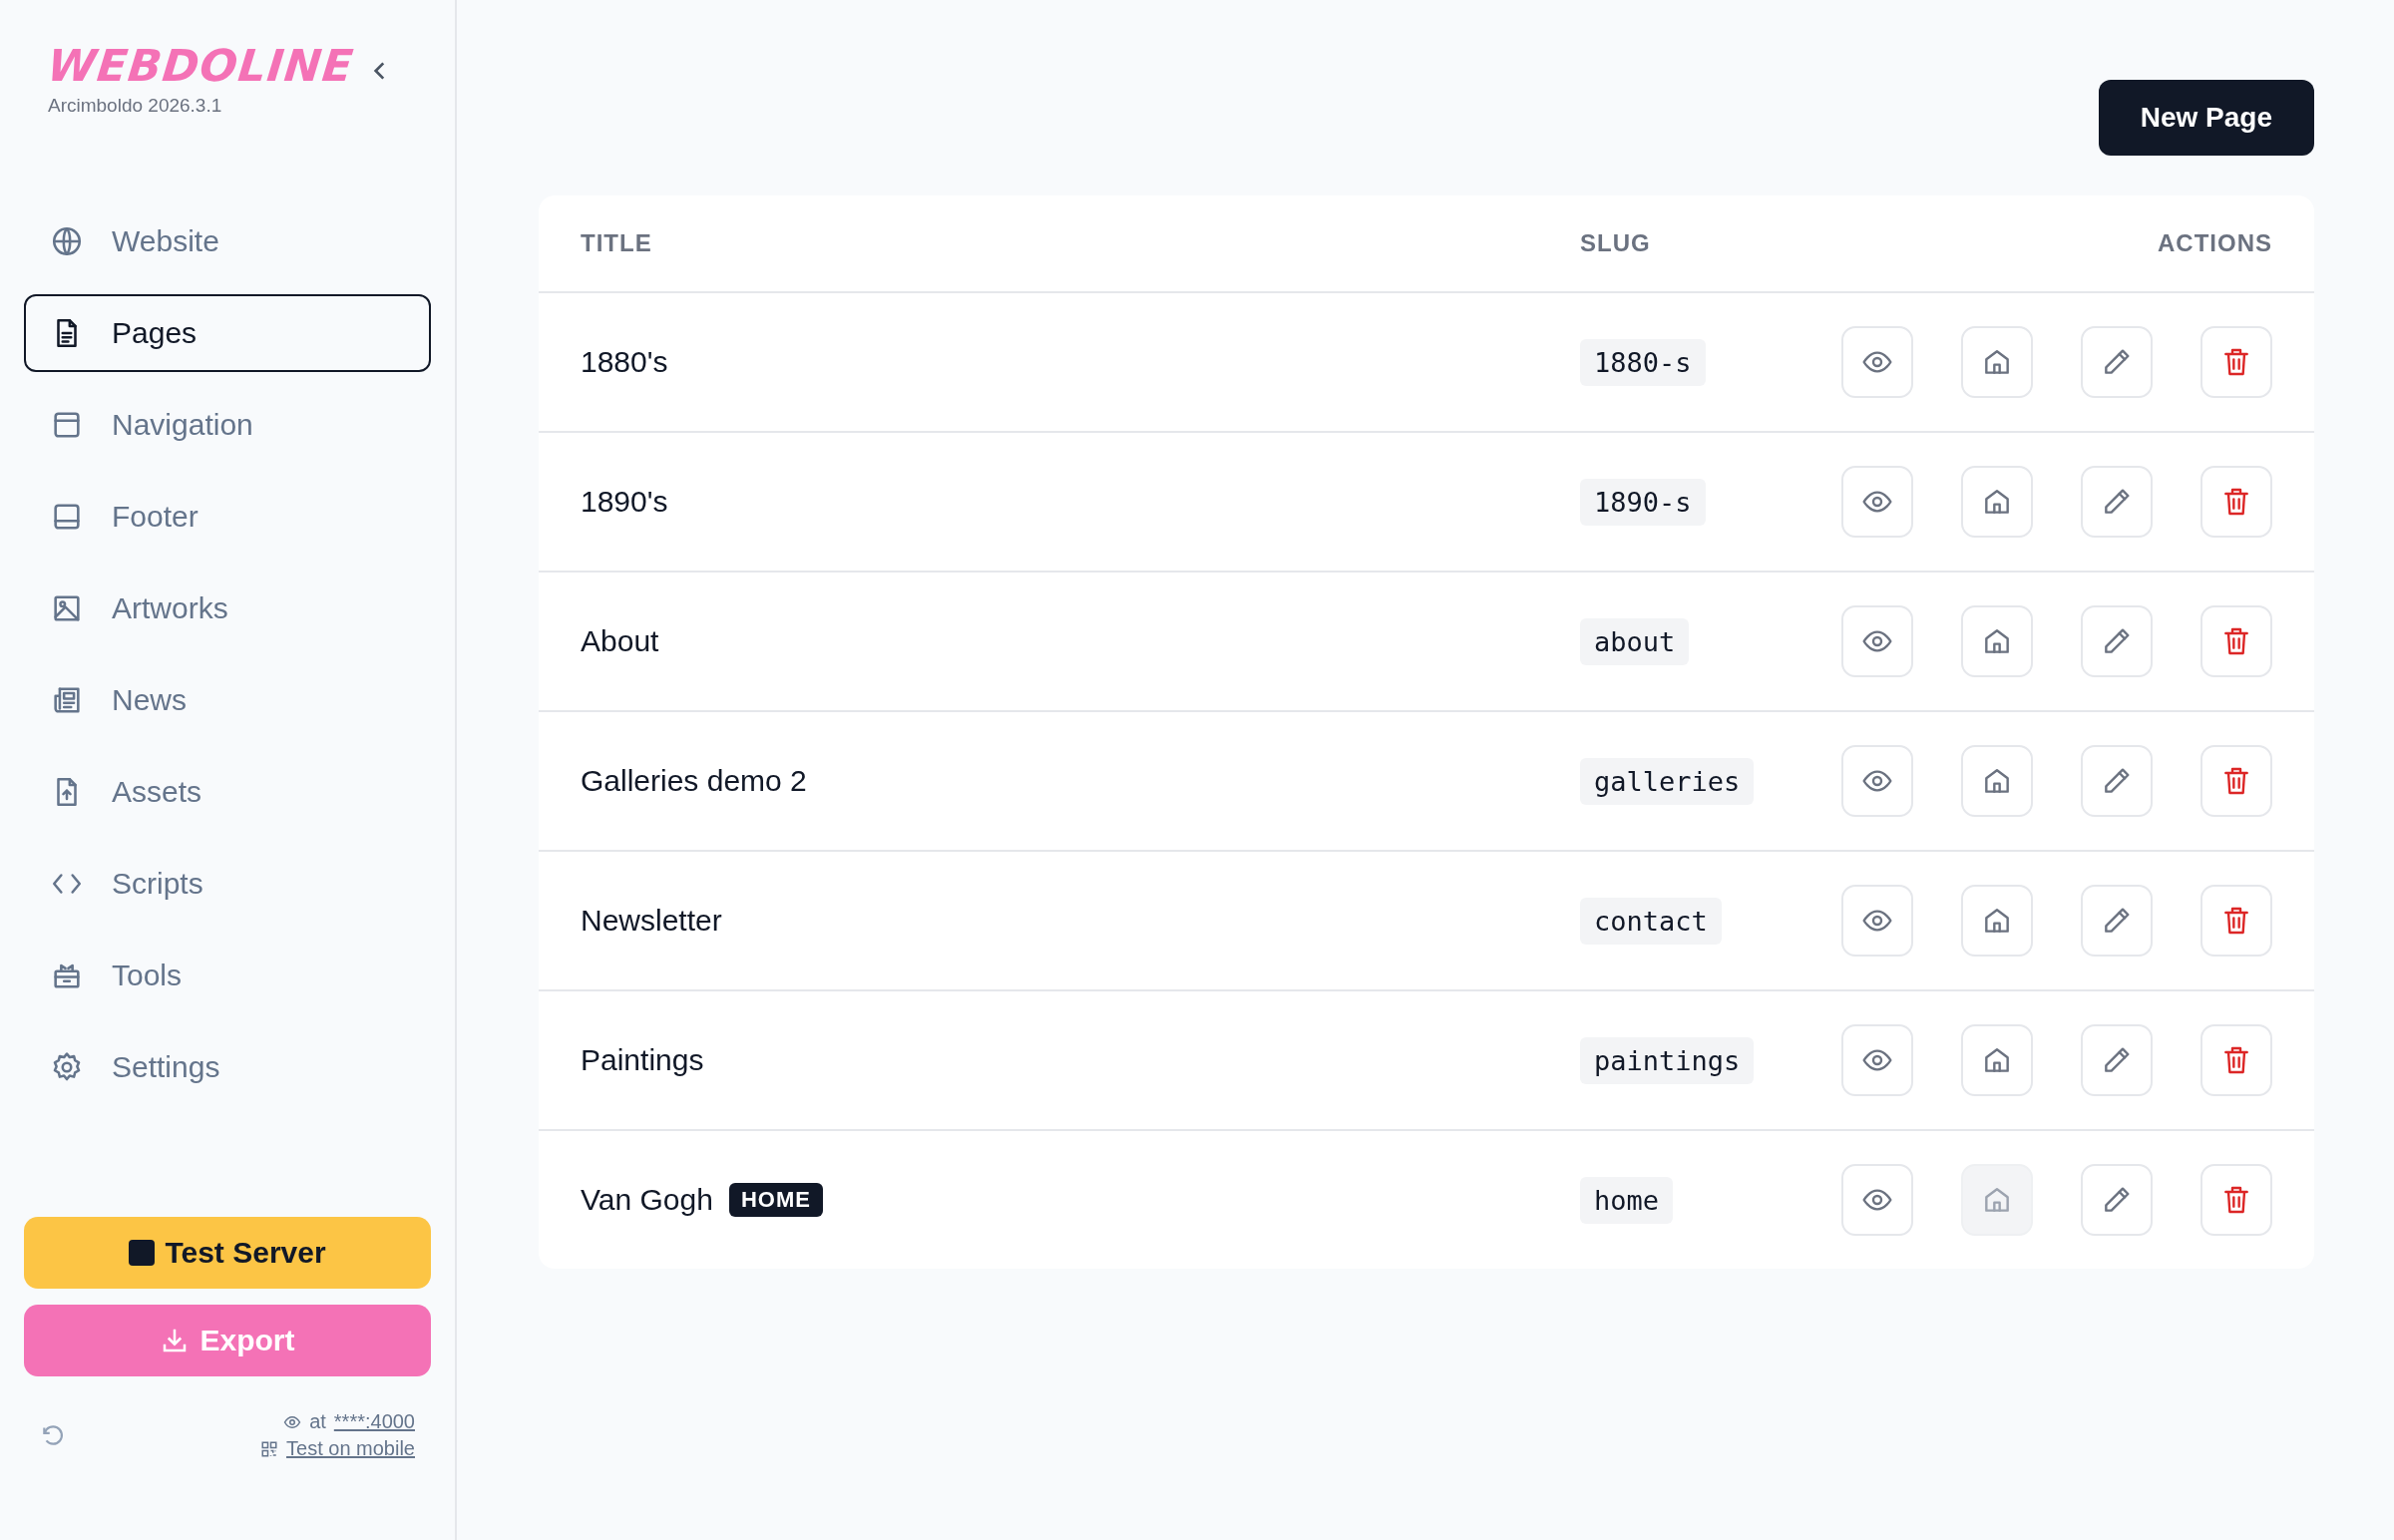  Describe the element at coordinates (647, 1200) in the screenshot. I see `page-title: Van Gogh` at that location.